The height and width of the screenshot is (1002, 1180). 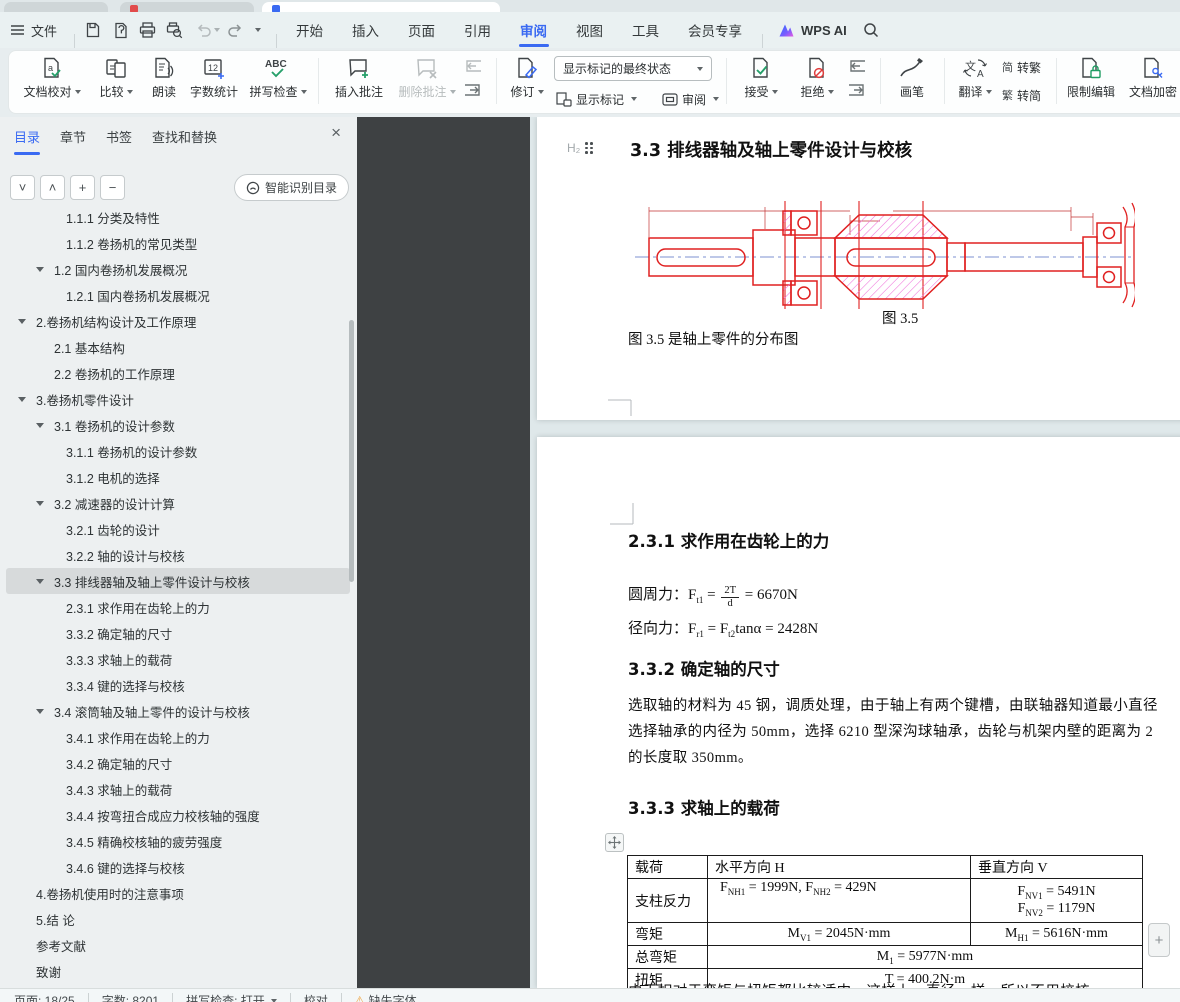 What do you see at coordinates (112, 187) in the screenshot?
I see `collapse-all-button: −` at bounding box center [112, 187].